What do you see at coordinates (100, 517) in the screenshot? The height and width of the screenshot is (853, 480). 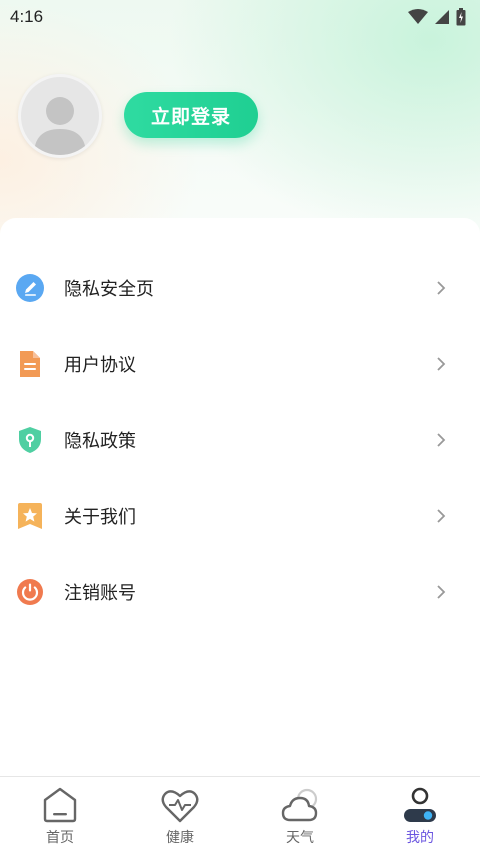 I see `menu-item-label: 关于我们` at bounding box center [100, 517].